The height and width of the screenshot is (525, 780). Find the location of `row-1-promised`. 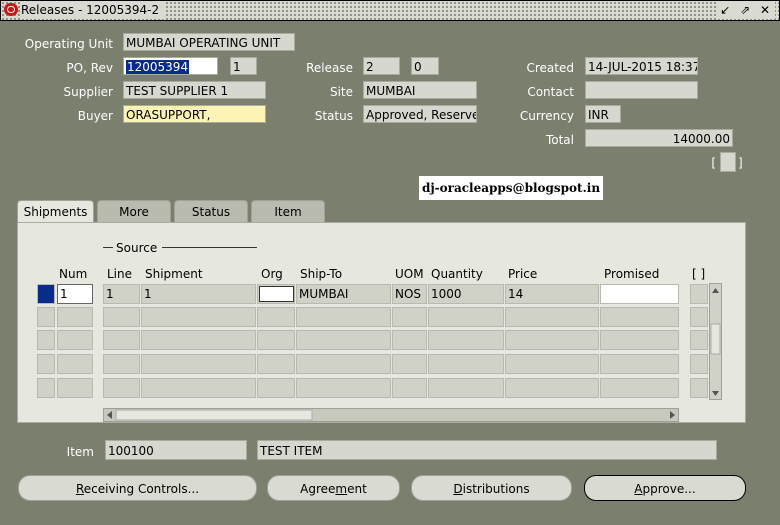

row-1-promised is located at coordinates (639, 294).